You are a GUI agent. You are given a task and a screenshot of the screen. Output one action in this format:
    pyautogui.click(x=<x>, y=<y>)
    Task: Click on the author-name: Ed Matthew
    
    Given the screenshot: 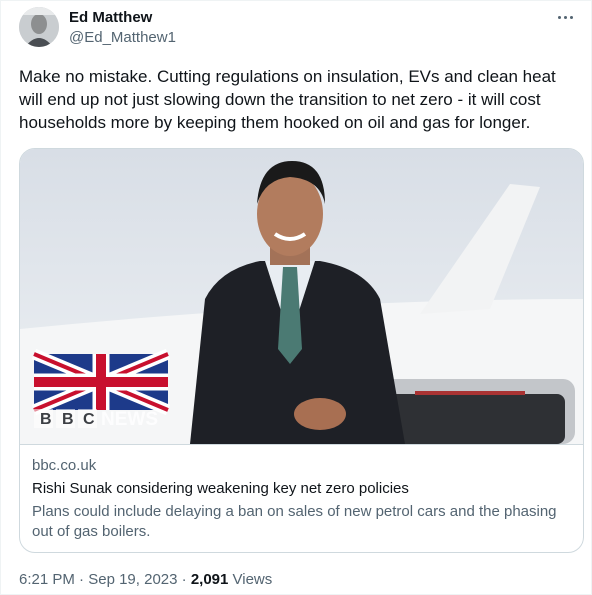 What is the action you would take?
    pyautogui.click(x=110, y=17)
    